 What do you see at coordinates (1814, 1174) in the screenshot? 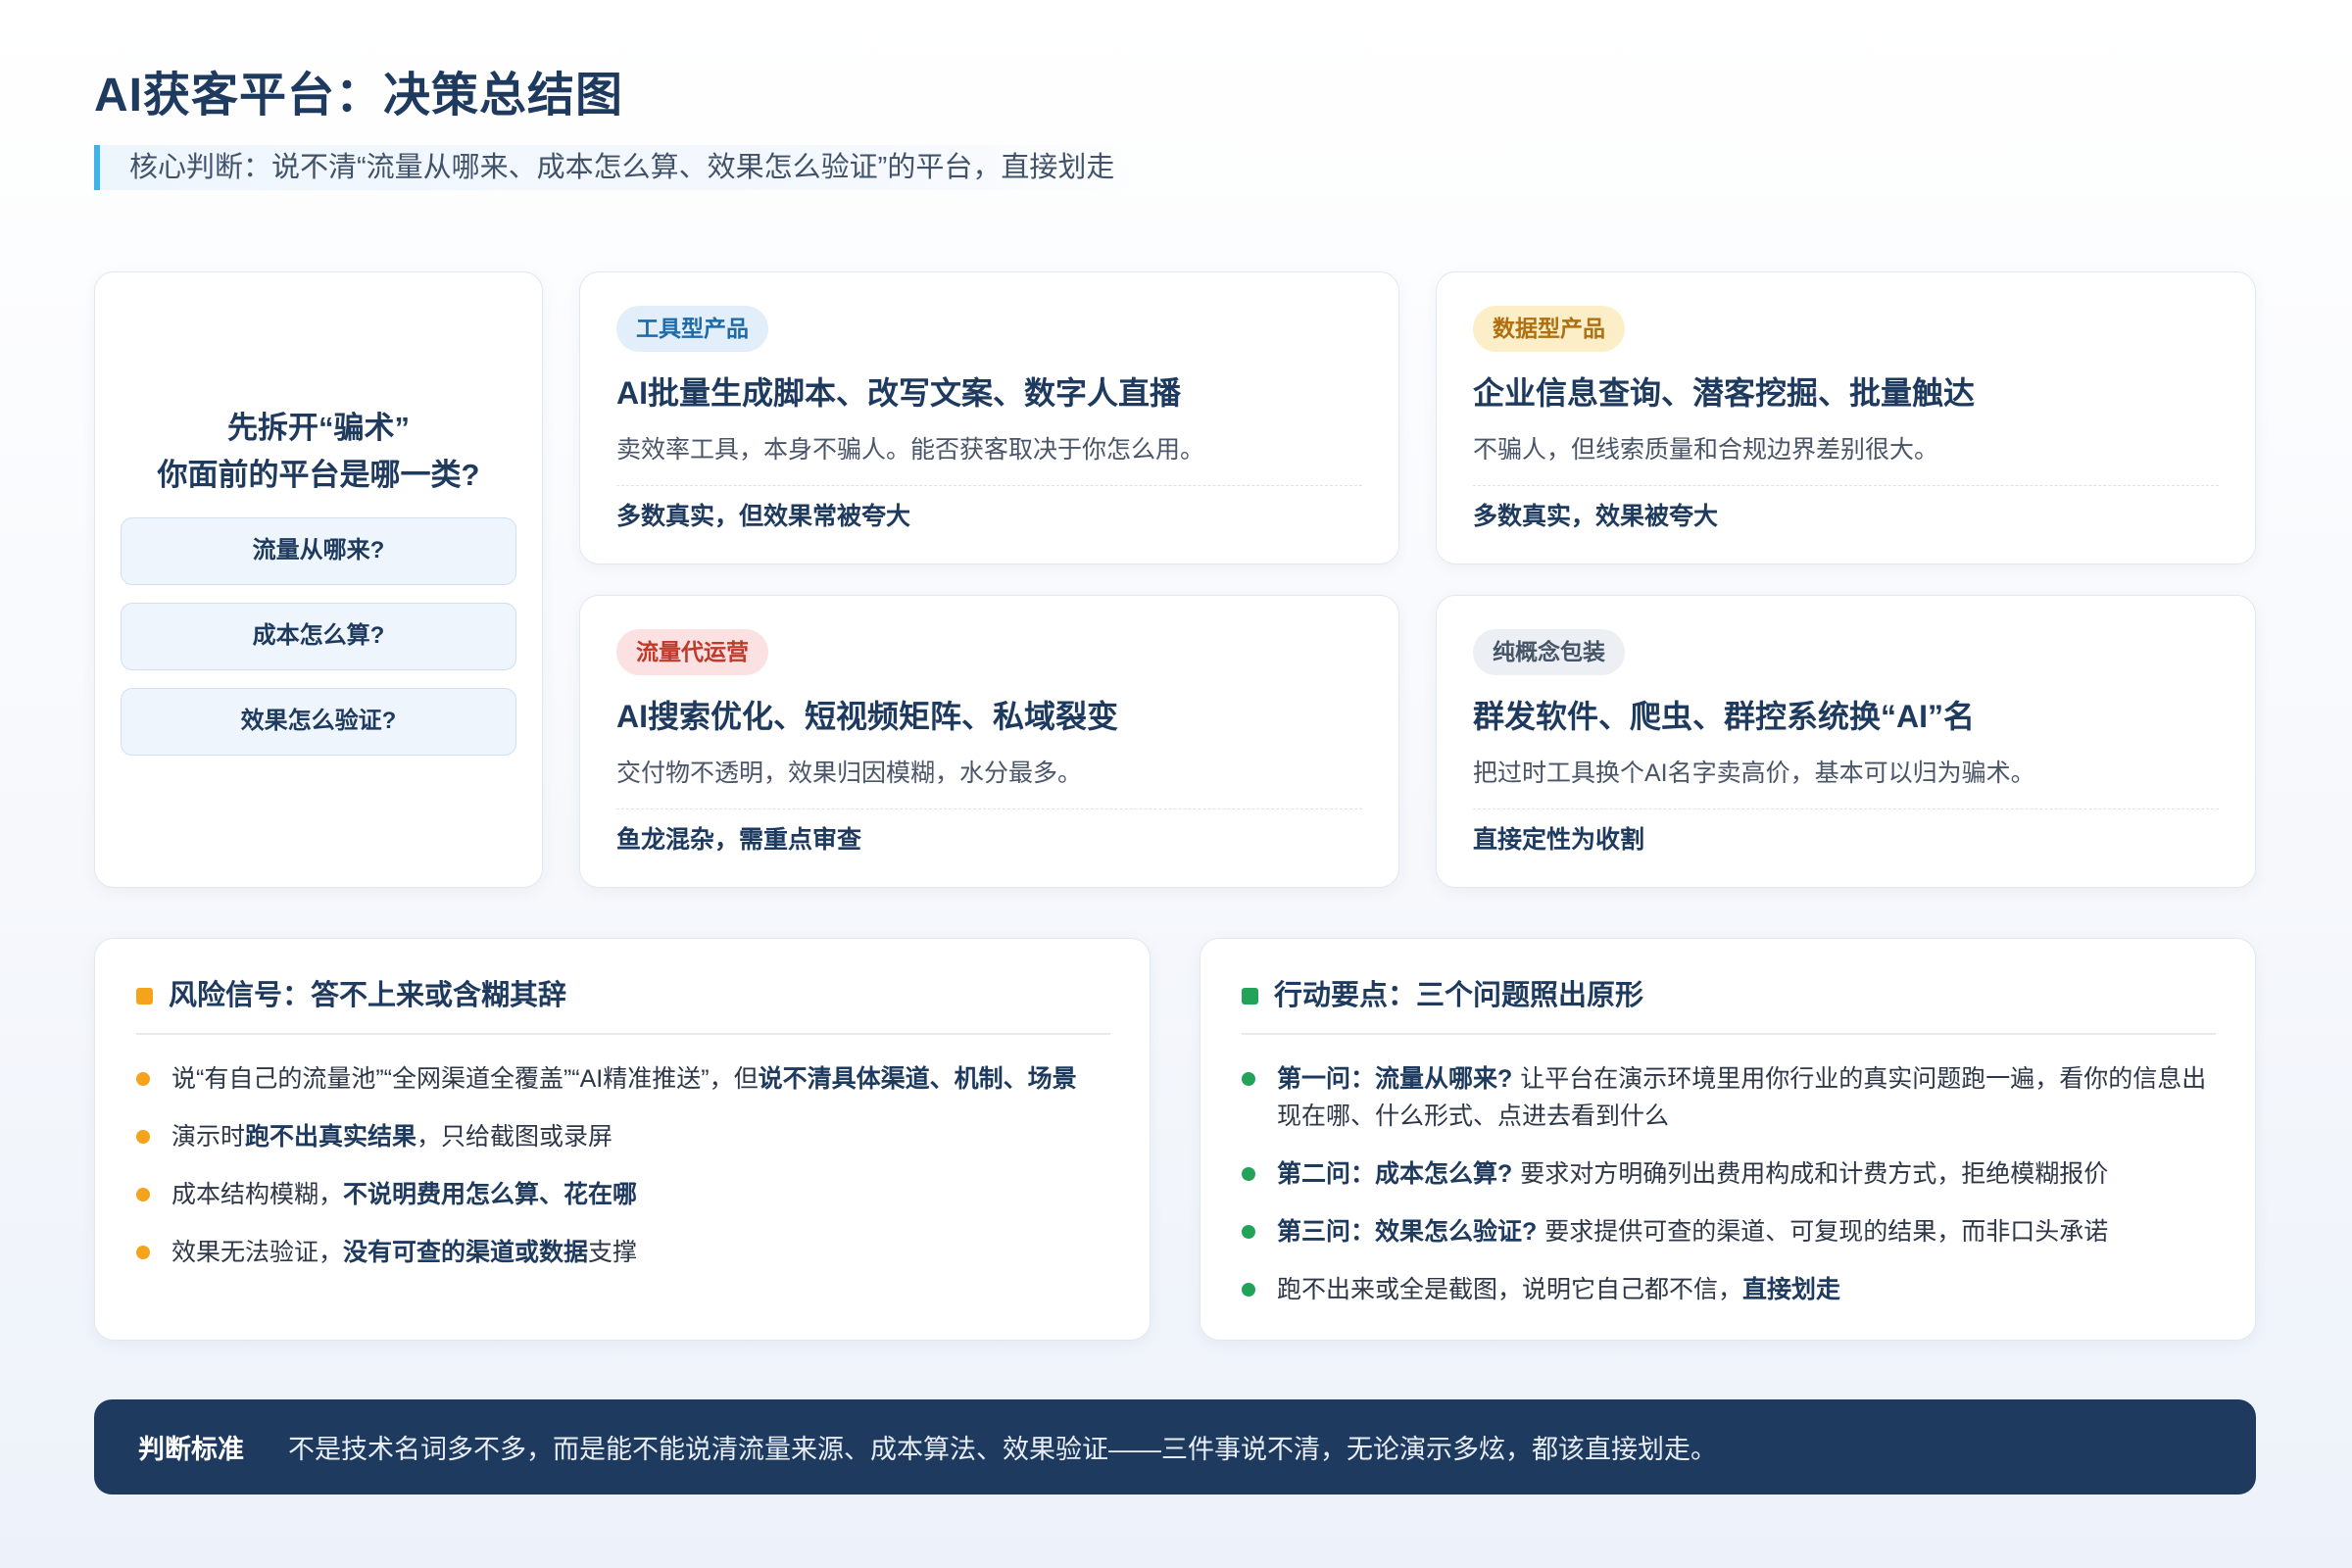
I see `item-text: 要求对方明确列出费用构成和计费方式，拒绝模糊报价` at bounding box center [1814, 1174].